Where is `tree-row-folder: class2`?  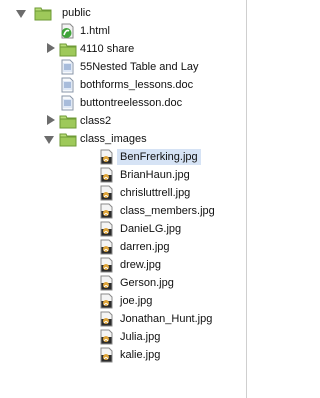
tree-row-folder: class2 is located at coordinates (123, 120).